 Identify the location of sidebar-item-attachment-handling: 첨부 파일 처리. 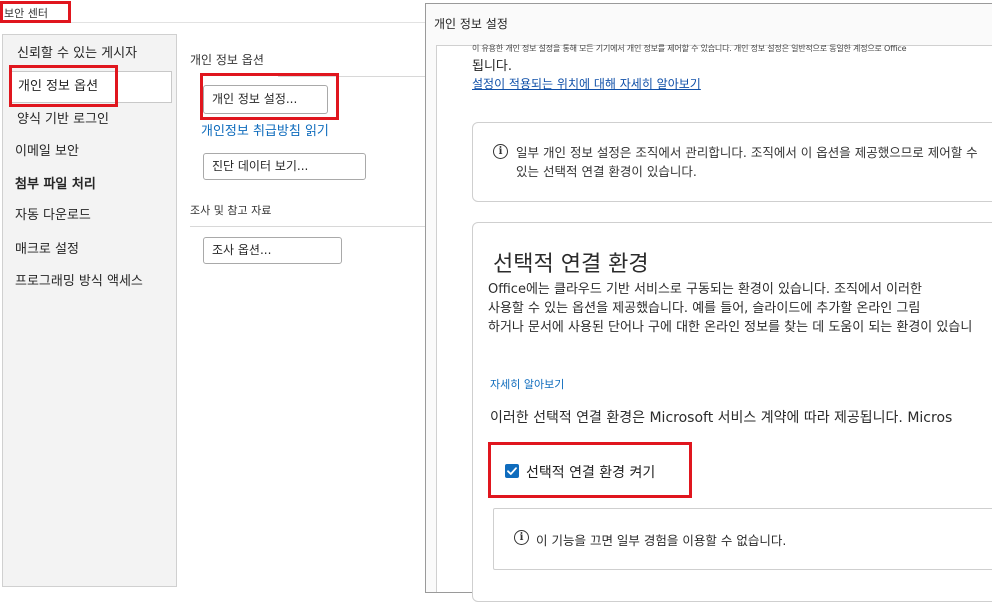
(89, 185).